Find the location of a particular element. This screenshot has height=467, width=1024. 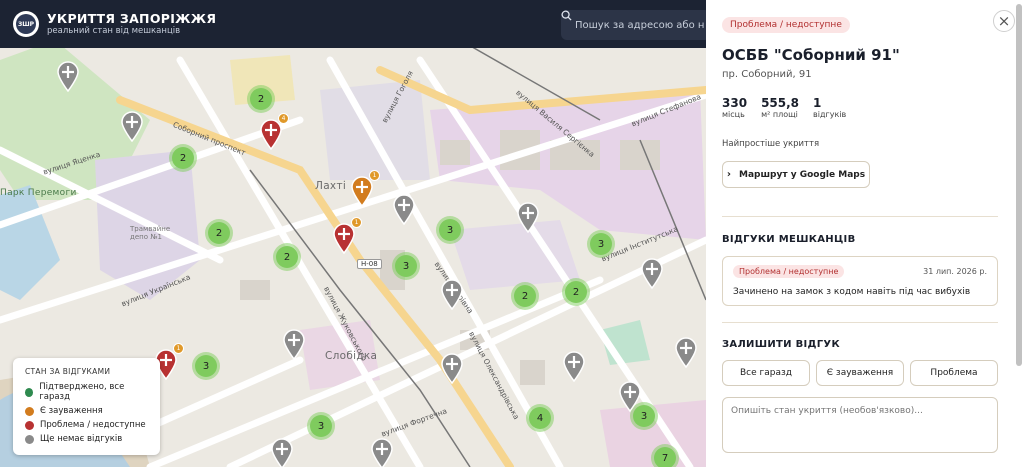

review-date: 31 лип. 2026 р. is located at coordinates (955, 271).